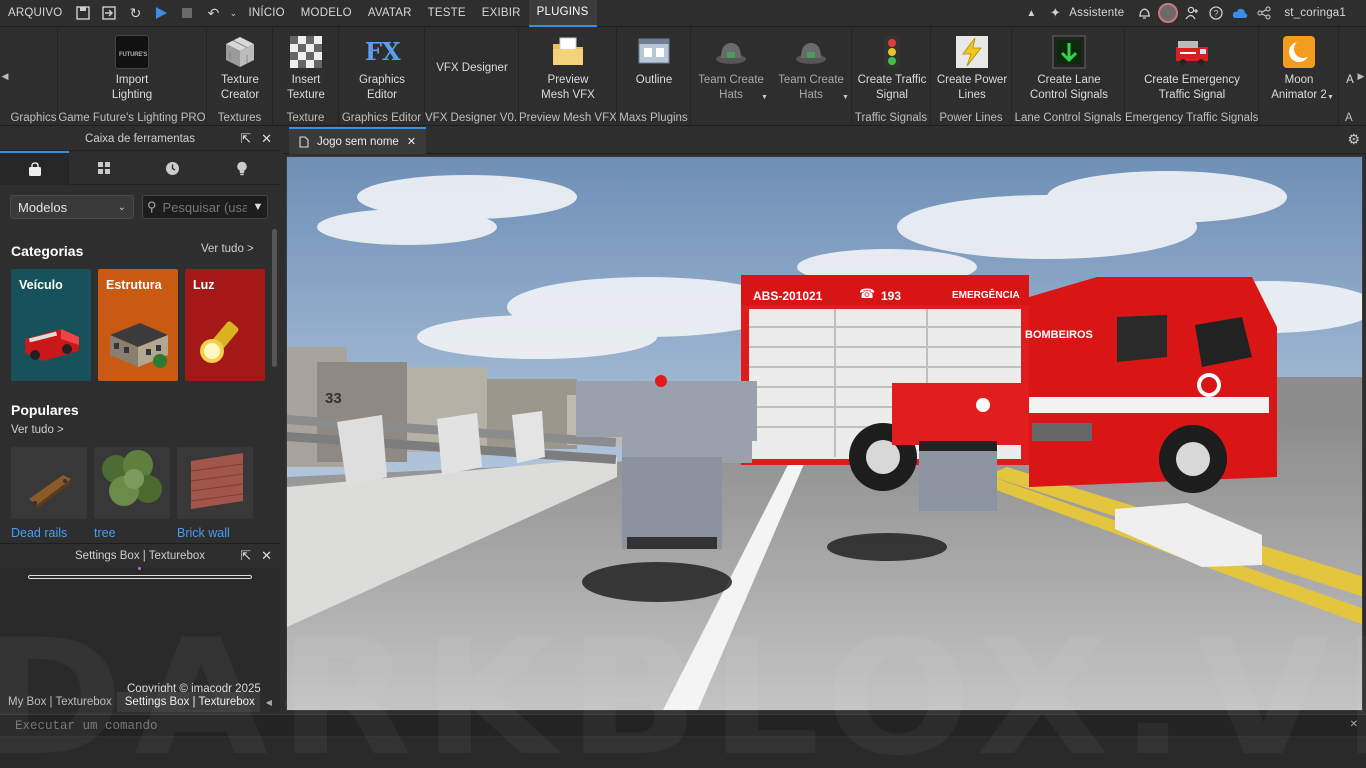 The width and height of the screenshot is (1366, 768). I want to click on sparkle-icon: ✦, so click(1055, 13).